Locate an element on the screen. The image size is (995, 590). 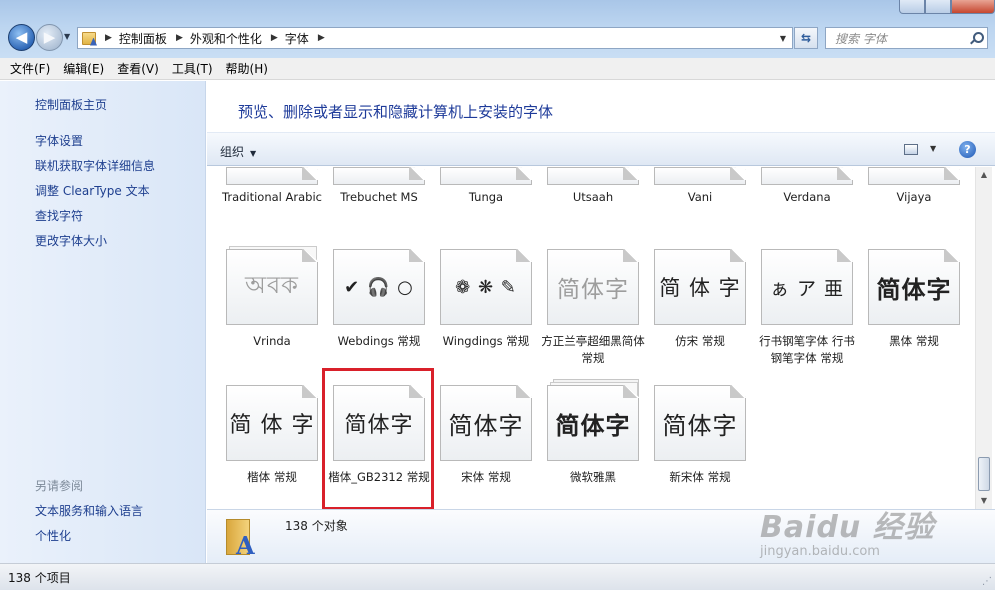
font-name: Wingdings 常规 is located at coordinates (486, 341).